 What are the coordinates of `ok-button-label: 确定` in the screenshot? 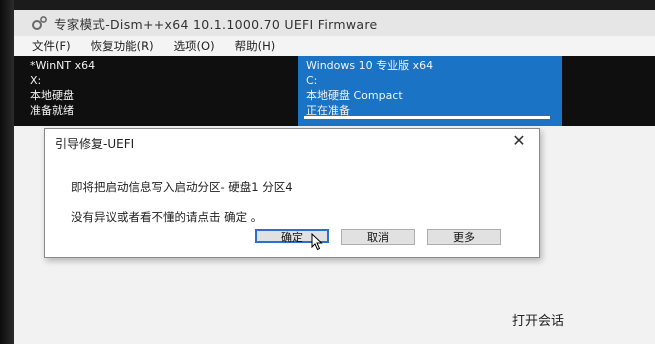 It's located at (292, 237).